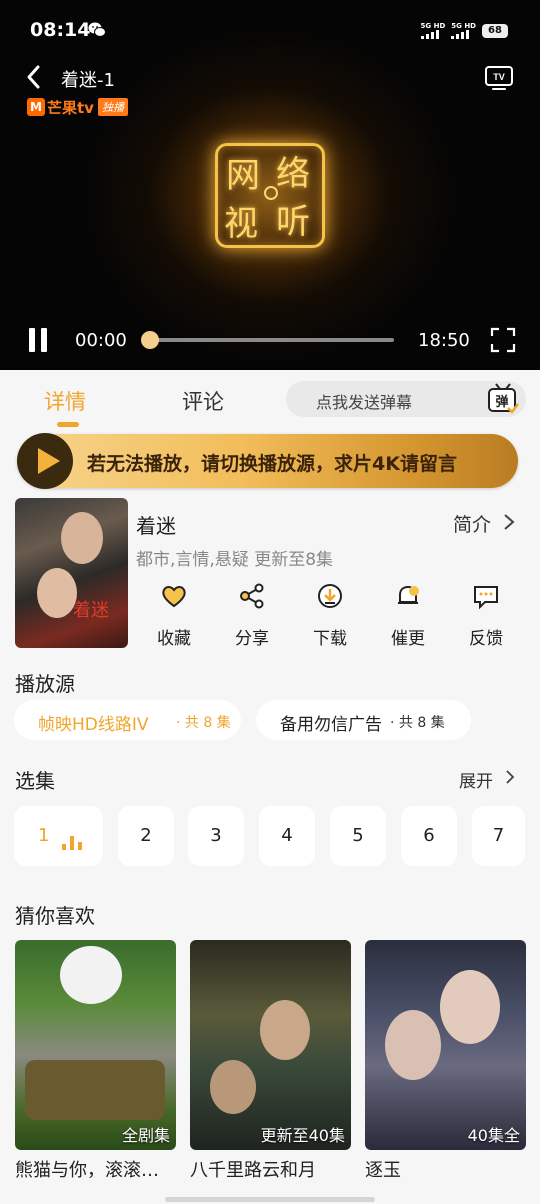  I want to click on svg-text: 弹, so click(501, 402).